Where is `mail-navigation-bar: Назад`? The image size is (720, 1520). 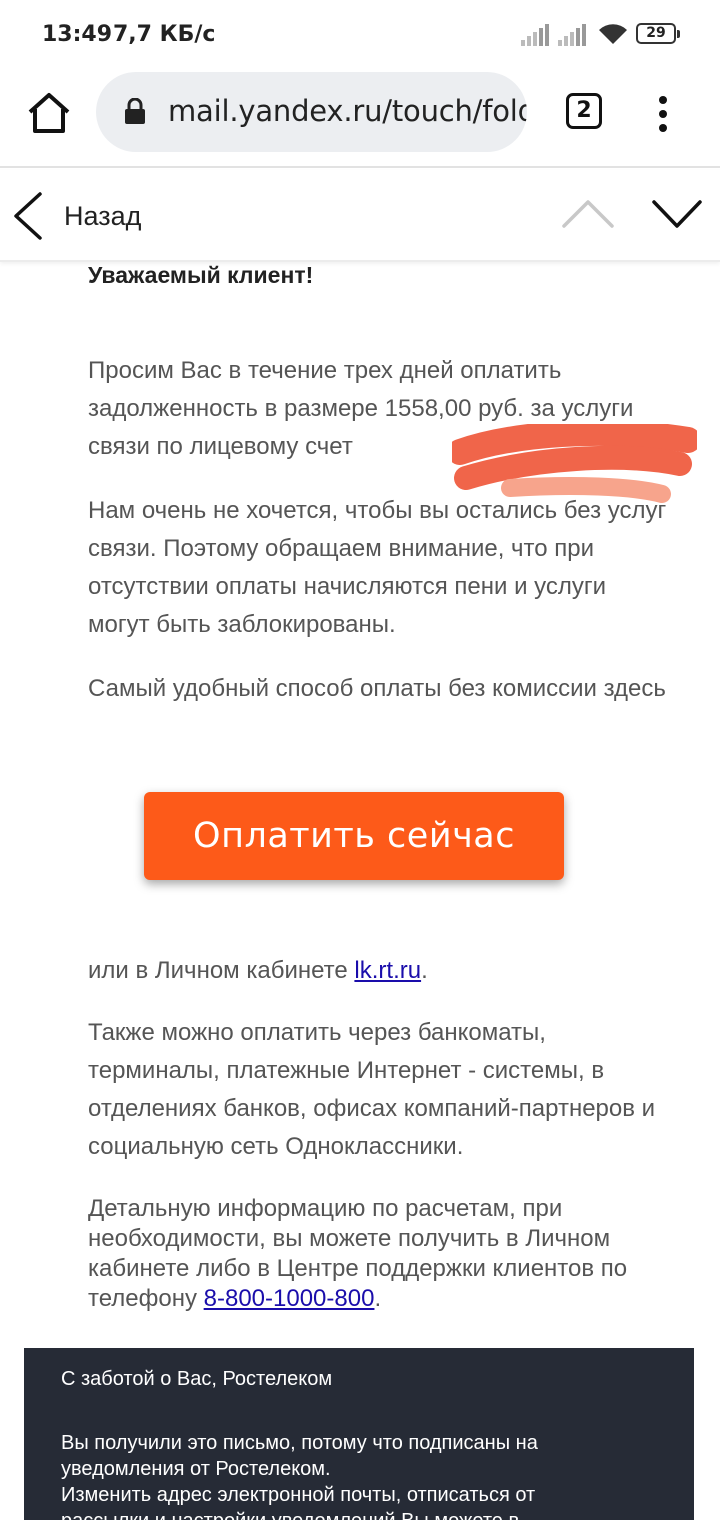 mail-navigation-bar: Назад is located at coordinates (360, 216).